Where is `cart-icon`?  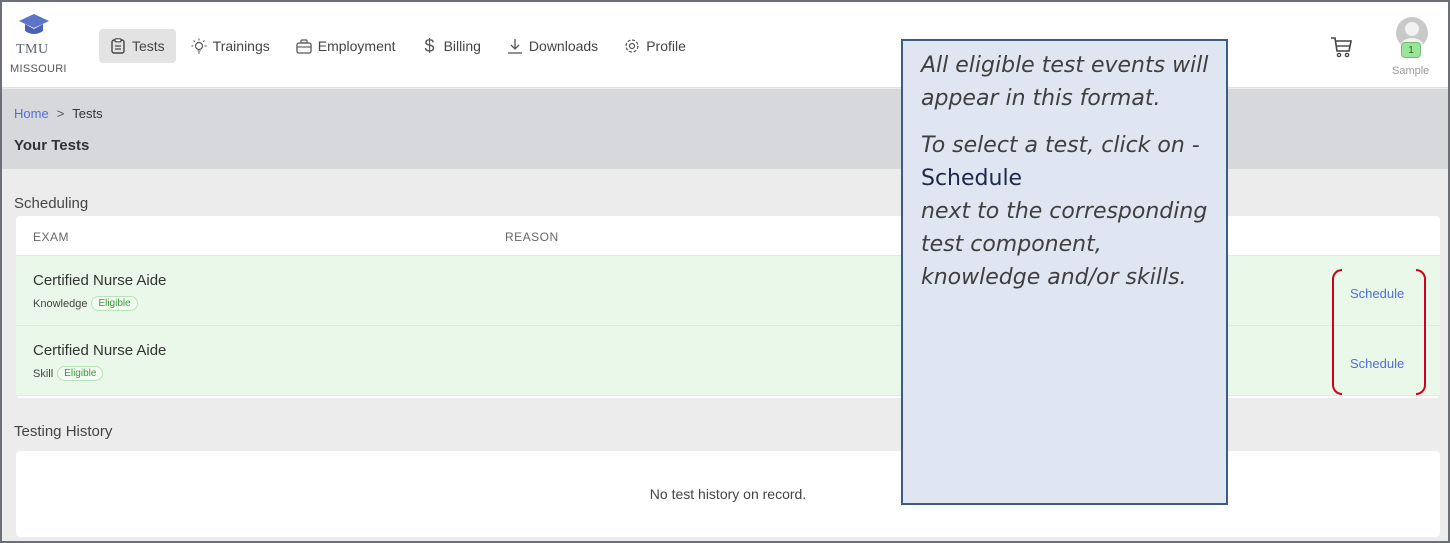 cart-icon is located at coordinates (1341, 47).